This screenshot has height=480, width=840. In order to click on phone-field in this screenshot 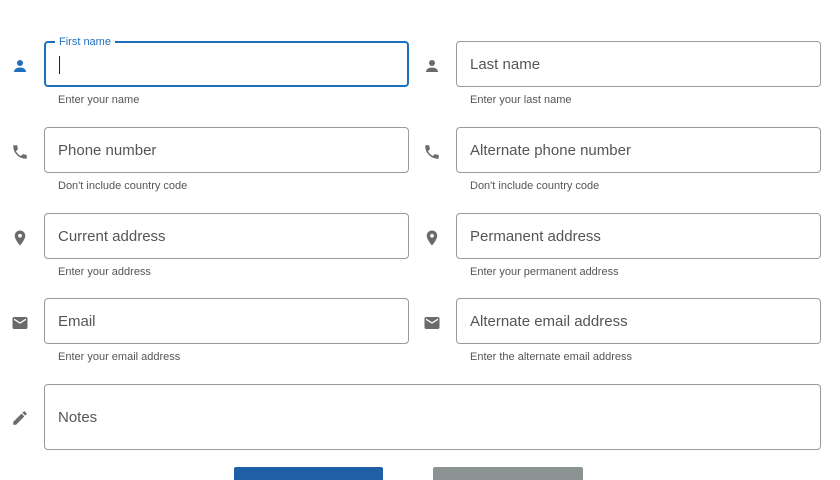, I will do `click(226, 150)`.